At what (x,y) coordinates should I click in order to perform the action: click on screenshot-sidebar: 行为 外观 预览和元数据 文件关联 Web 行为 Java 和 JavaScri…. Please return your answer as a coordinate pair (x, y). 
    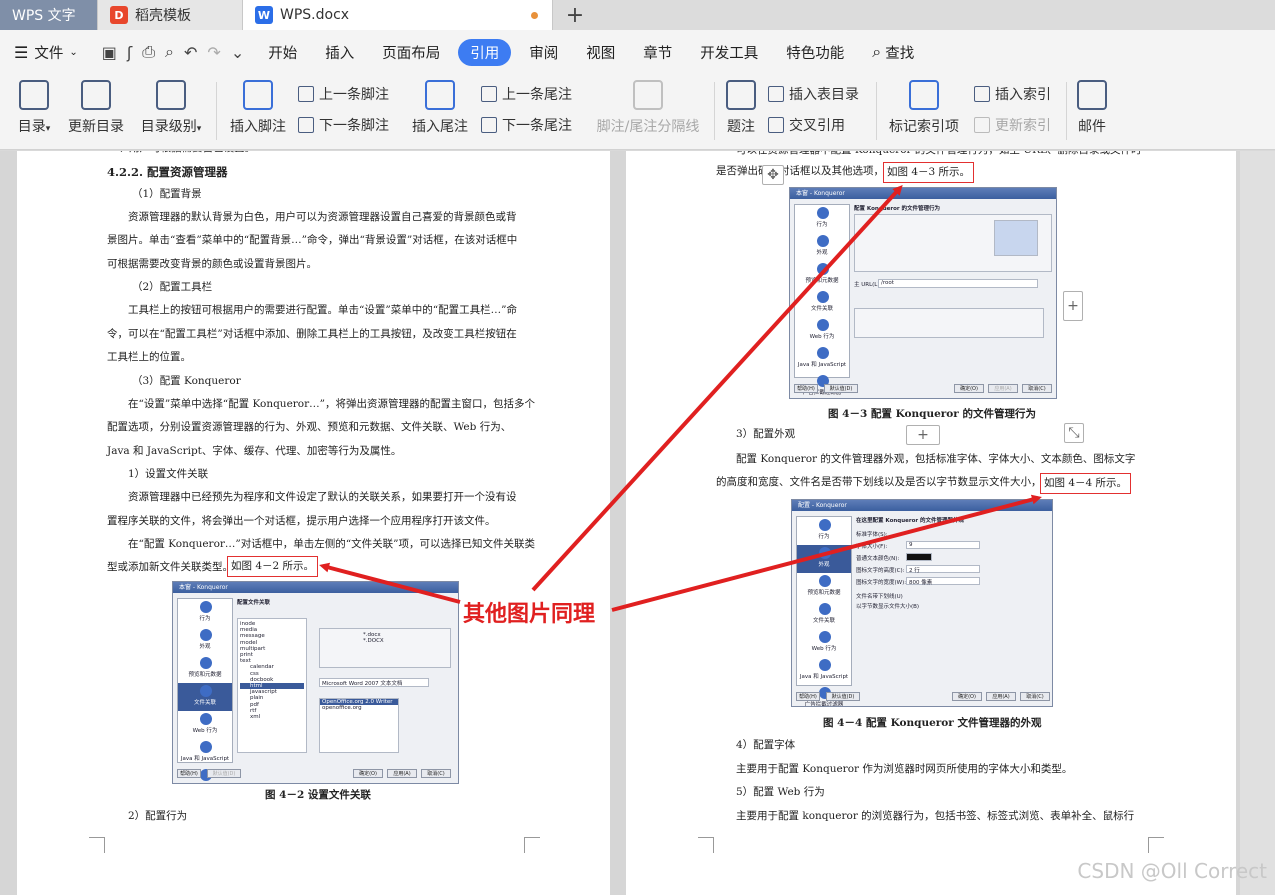
    Looking at the image, I should click on (824, 611).